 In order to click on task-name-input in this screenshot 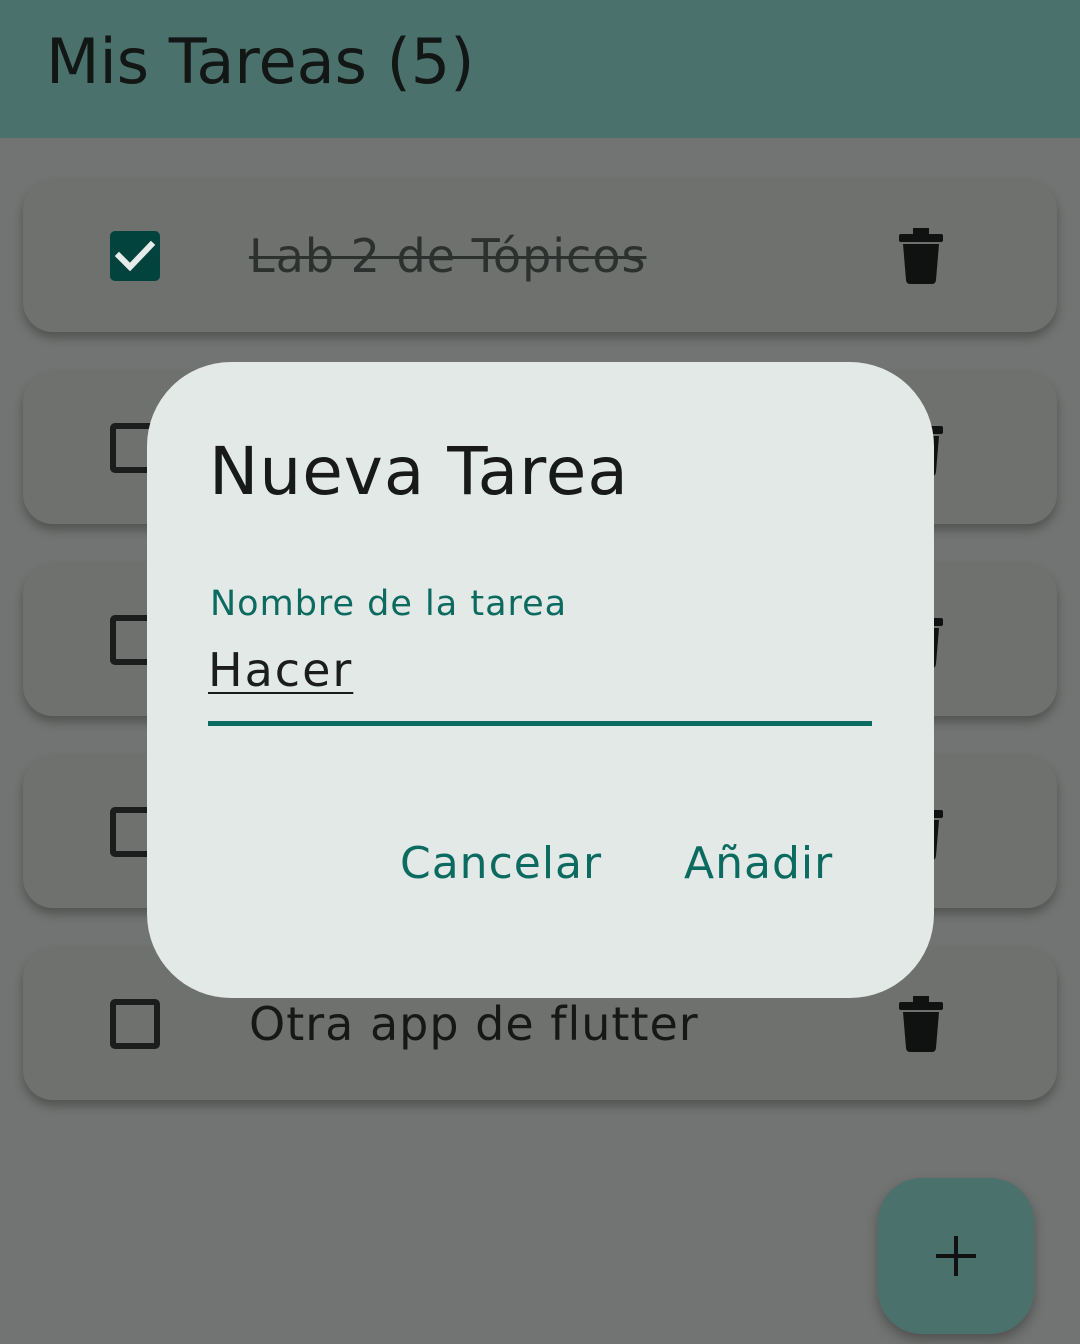, I will do `click(540, 682)`.